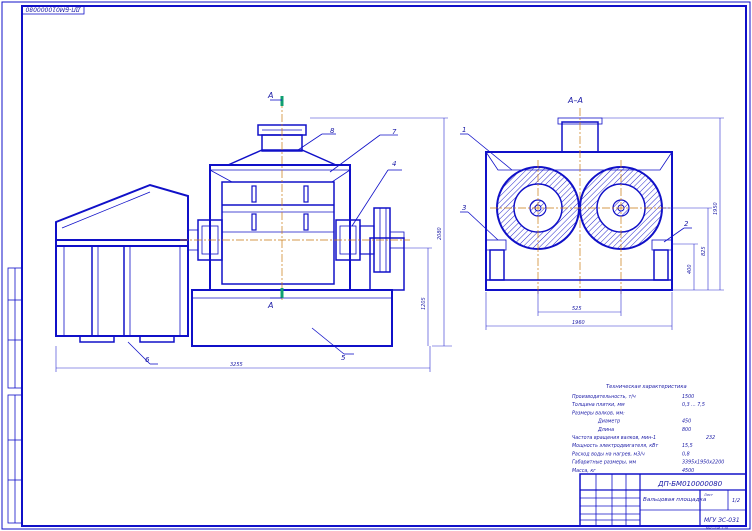 The height and width of the screenshot is (531, 752). Describe the element at coordinates (424, 303) in the screenshot. I see `dim-front-mid-height: 1205` at that location.